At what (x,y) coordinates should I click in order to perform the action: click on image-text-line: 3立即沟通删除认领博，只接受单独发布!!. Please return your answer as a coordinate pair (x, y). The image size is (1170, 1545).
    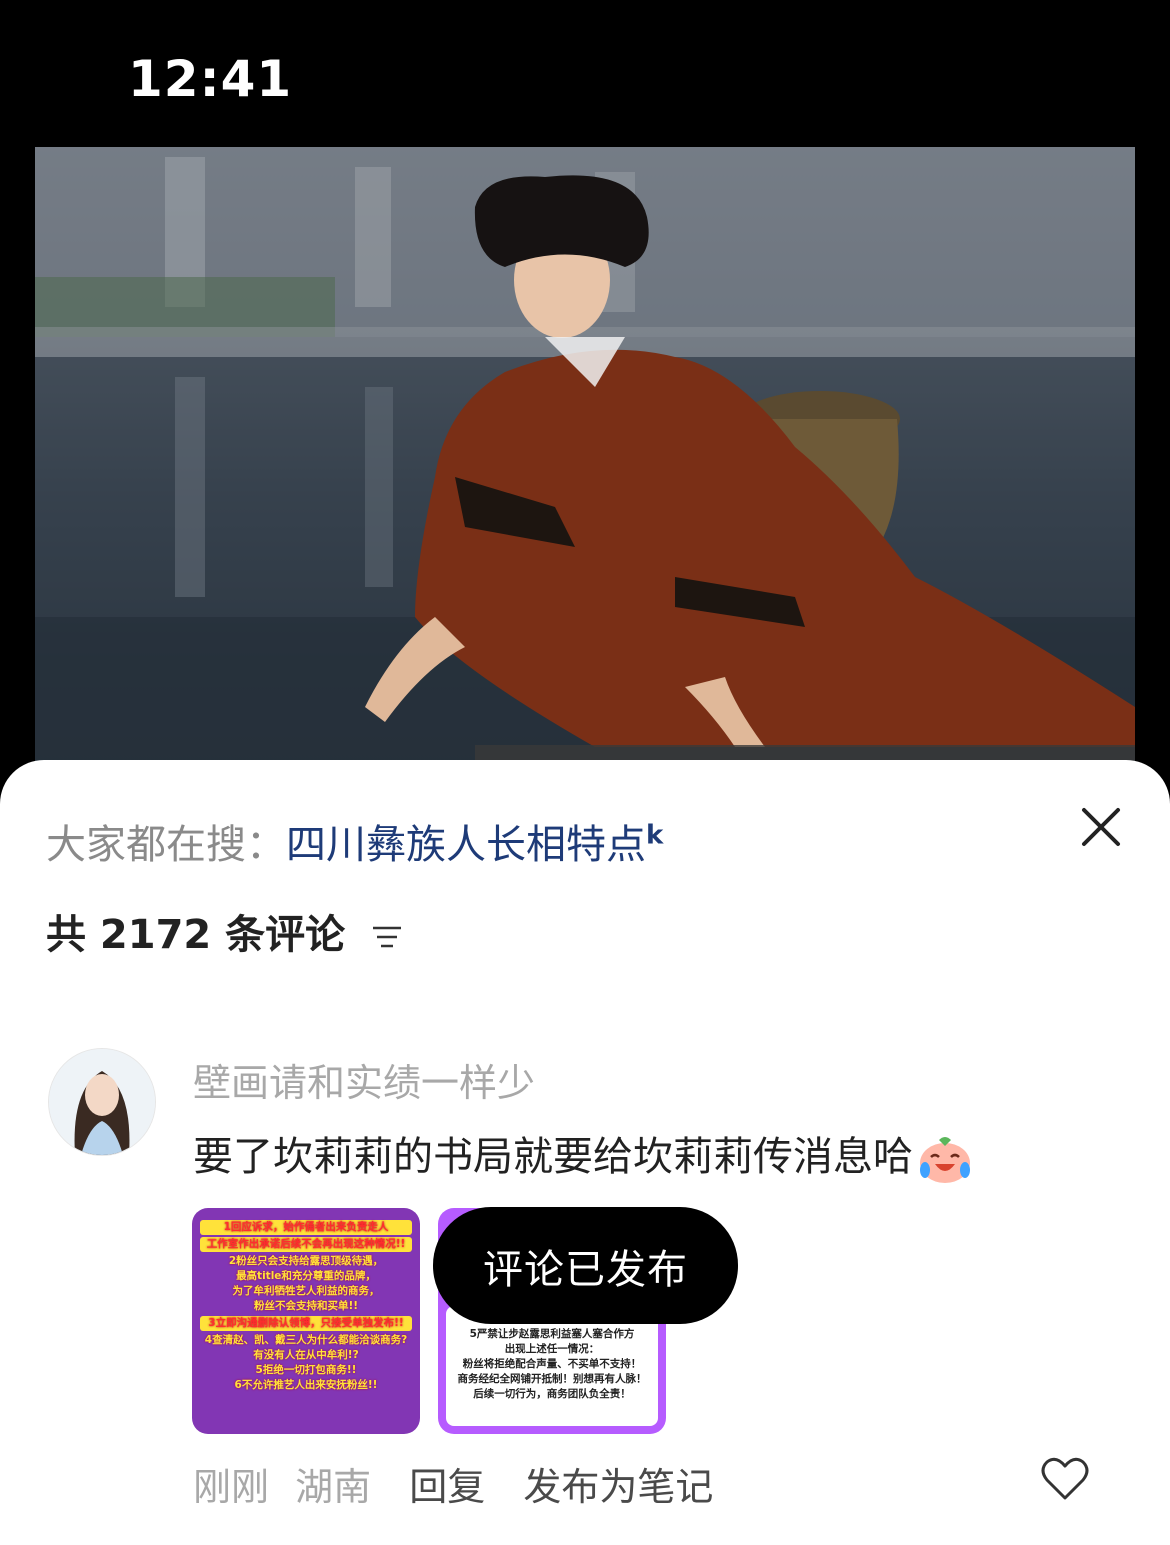
    Looking at the image, I should click on (306, 1323).